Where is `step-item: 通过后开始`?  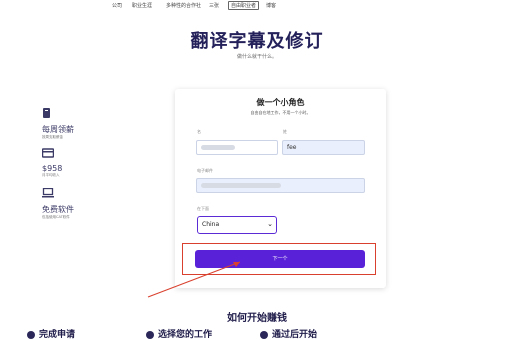
step-item: 通过后开始 is located at coordinates (288, 333).